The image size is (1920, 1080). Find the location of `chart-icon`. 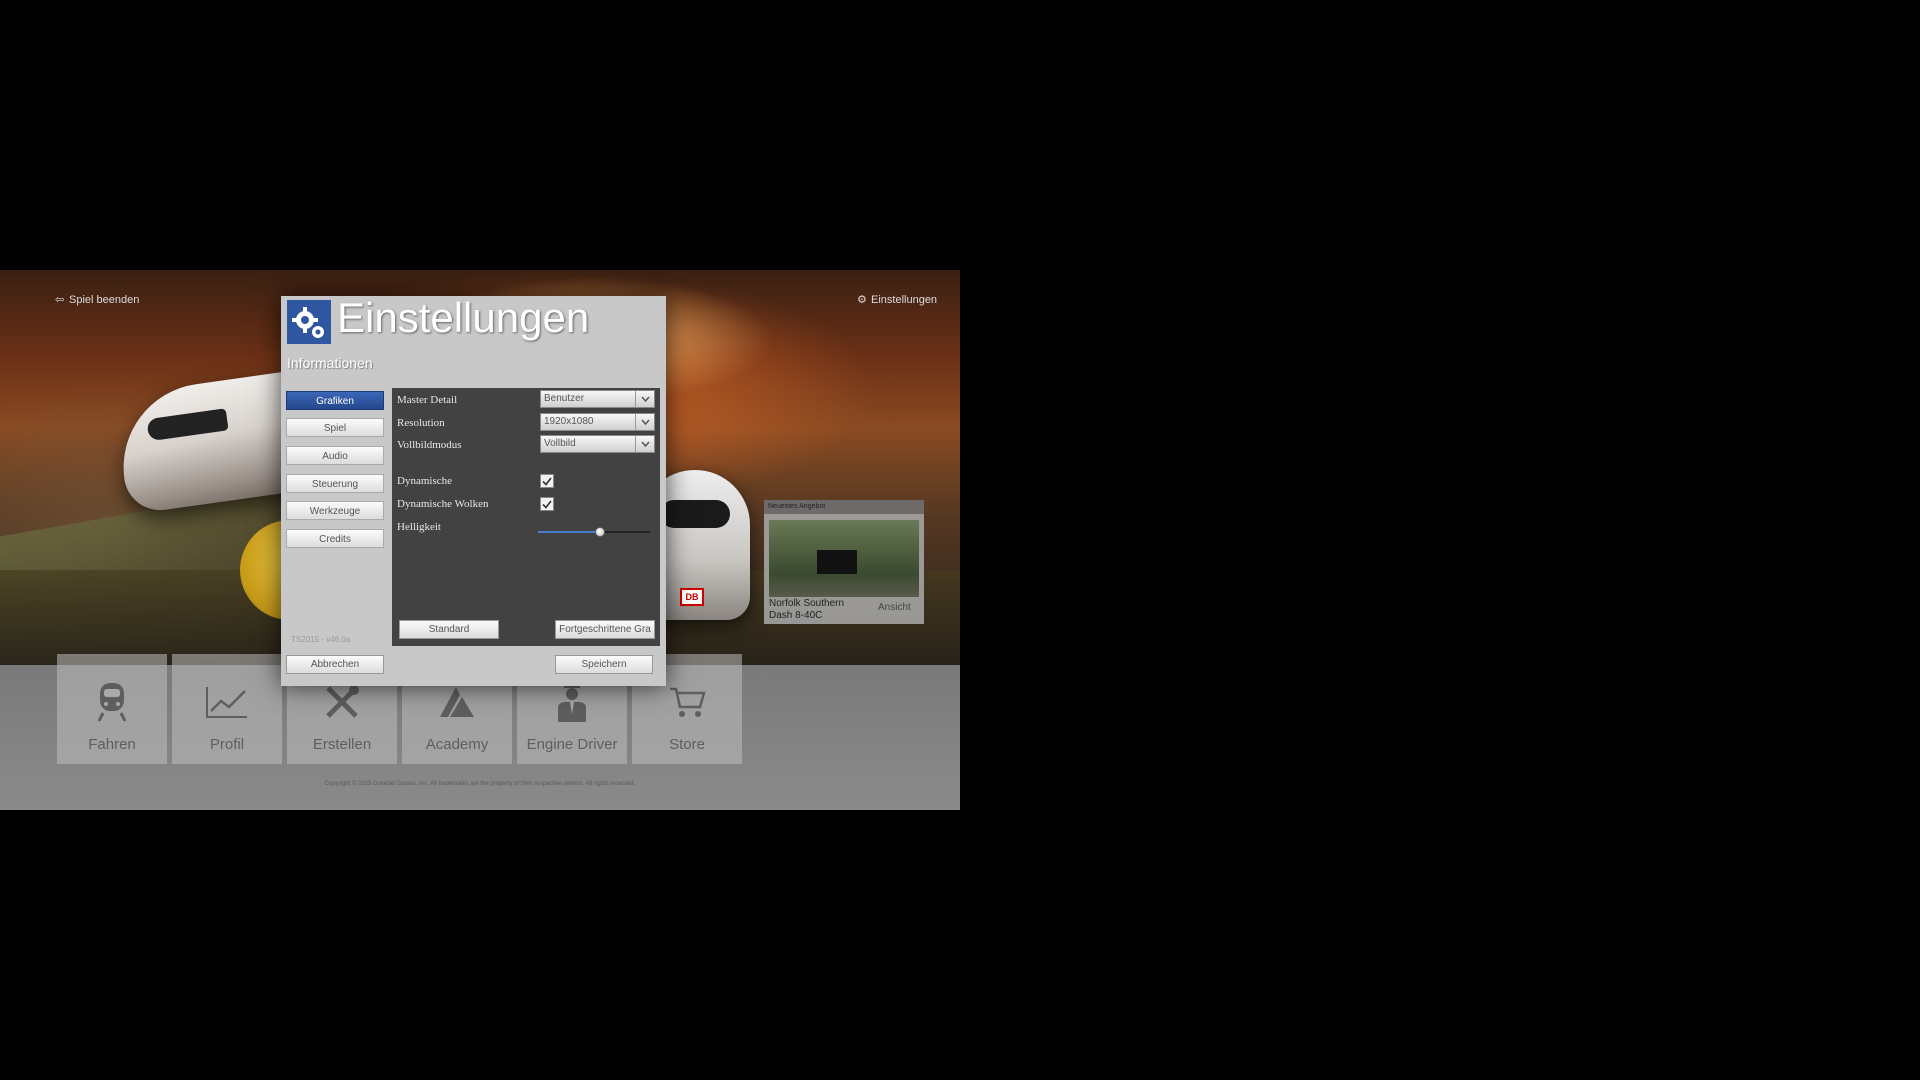

chart-icon is located at coordinates (226, 702).